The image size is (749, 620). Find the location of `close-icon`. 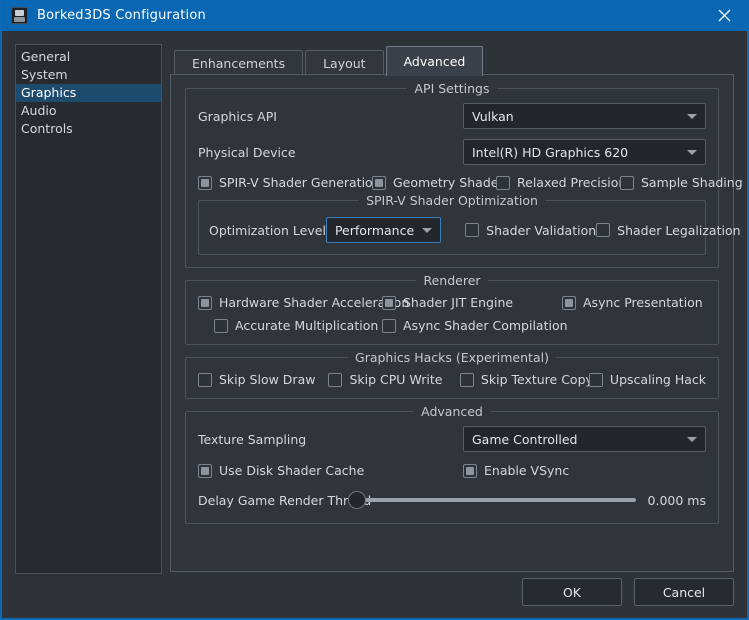

close-icon is located at coordinates (724, 15).